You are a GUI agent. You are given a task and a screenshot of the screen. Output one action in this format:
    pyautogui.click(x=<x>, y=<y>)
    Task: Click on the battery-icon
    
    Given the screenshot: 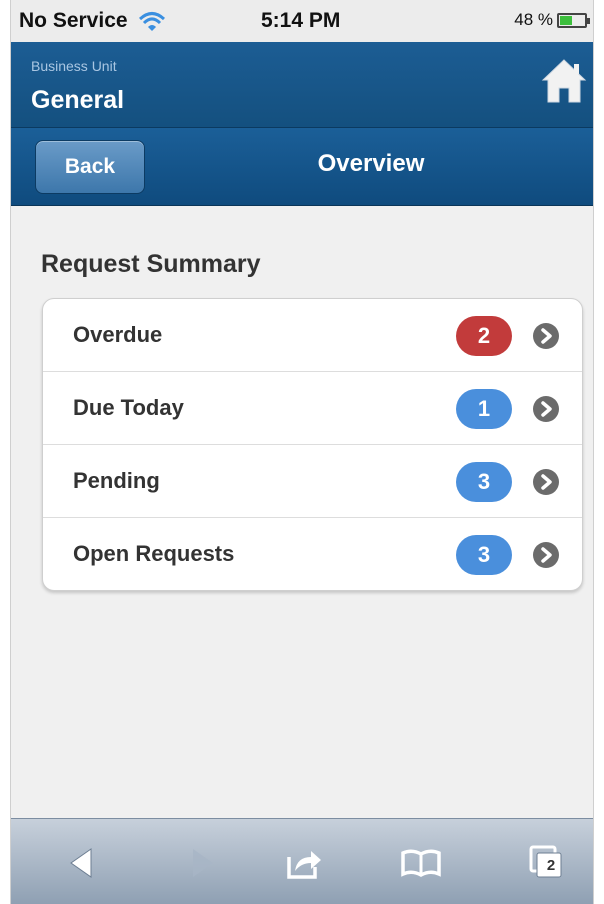 What is the action you would take?
    pyautogui.click(x=573, y=20)
    